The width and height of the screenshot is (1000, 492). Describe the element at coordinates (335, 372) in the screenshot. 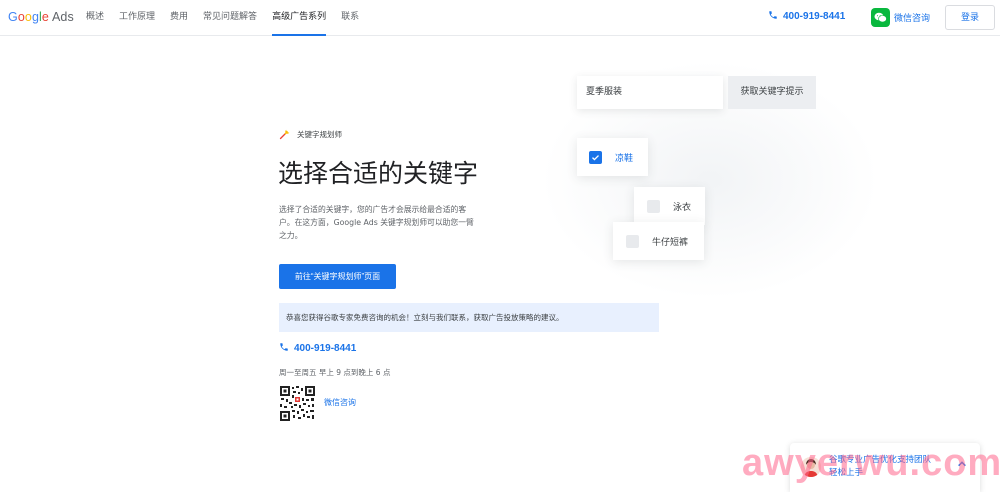

I see `business-hours: 周一至周五 早上 9 点到晚上 6 点` at that location.